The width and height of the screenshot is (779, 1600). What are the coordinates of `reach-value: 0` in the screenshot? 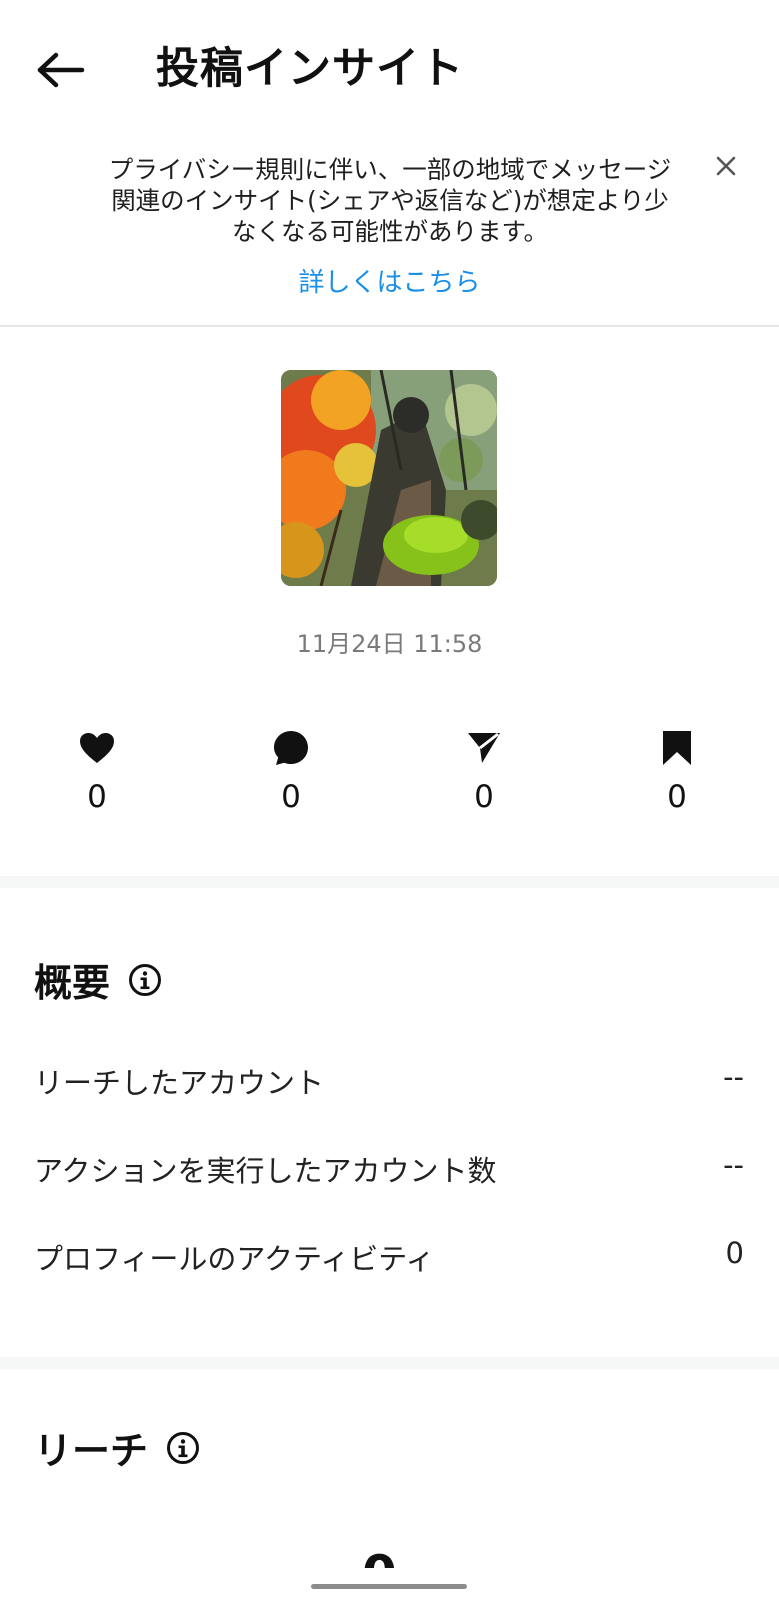 It's located at (379, 1558).